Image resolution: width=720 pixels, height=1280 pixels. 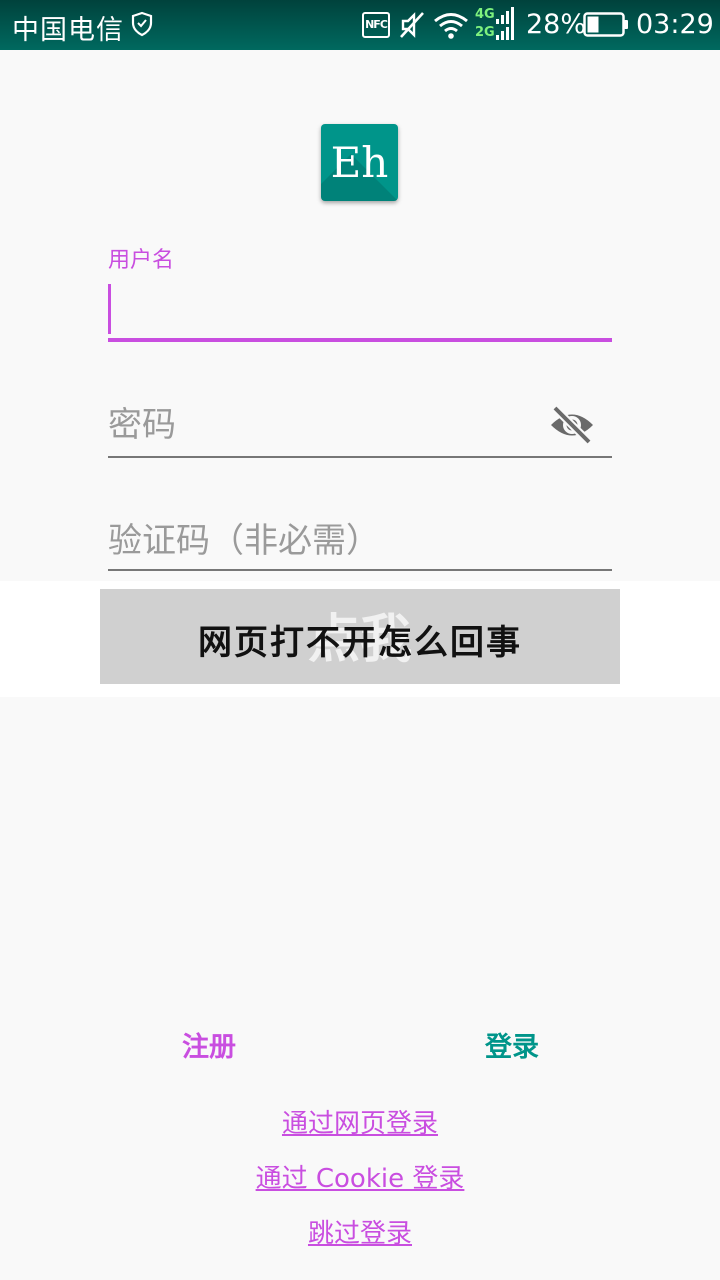 I want to click on svg-text: 2G, so click(x=485, y=32).